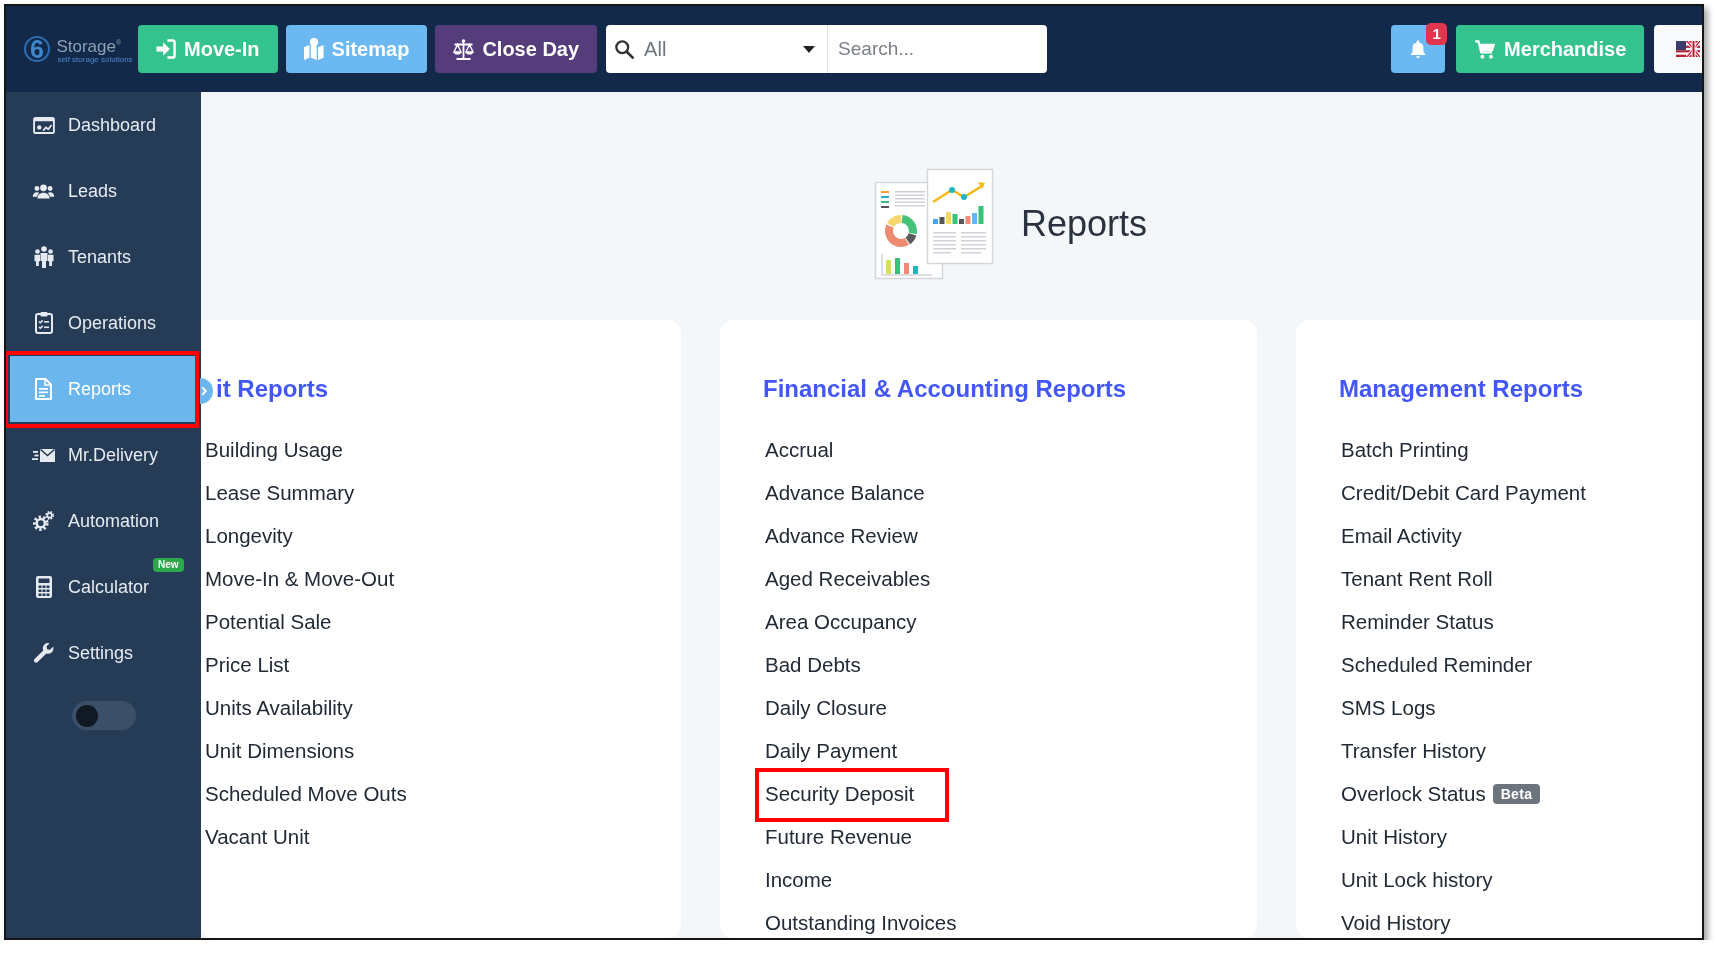 The width and height of the screenshot is (1717, 954). Describe the element at coordinates (247, 665) in the screenshot. I see `report-link: Price List` at that location.